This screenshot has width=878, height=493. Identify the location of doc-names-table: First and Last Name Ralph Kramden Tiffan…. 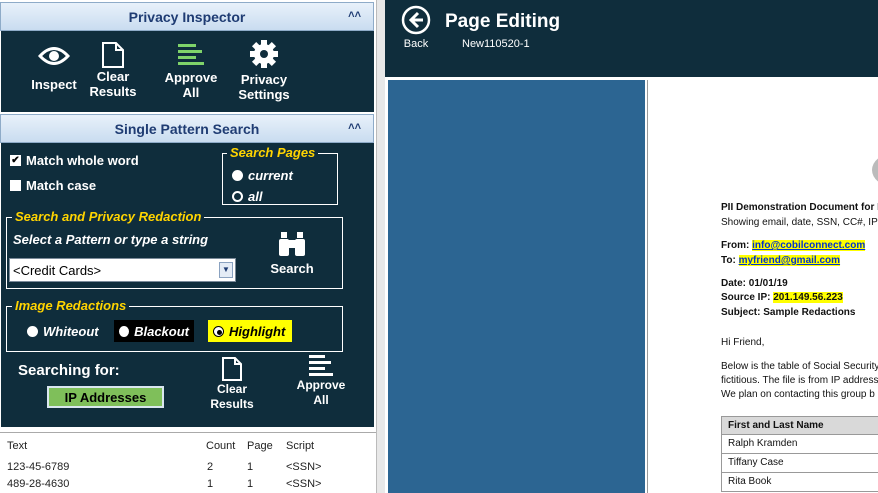
(799, 454).